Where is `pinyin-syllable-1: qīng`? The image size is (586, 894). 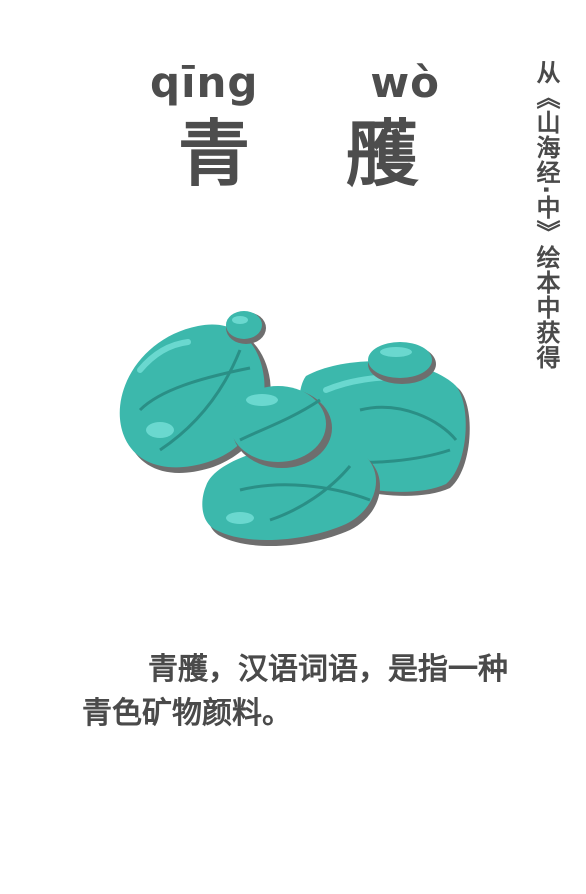 pinyin-syllable-1: qīng is located at coordinates (204, 82).